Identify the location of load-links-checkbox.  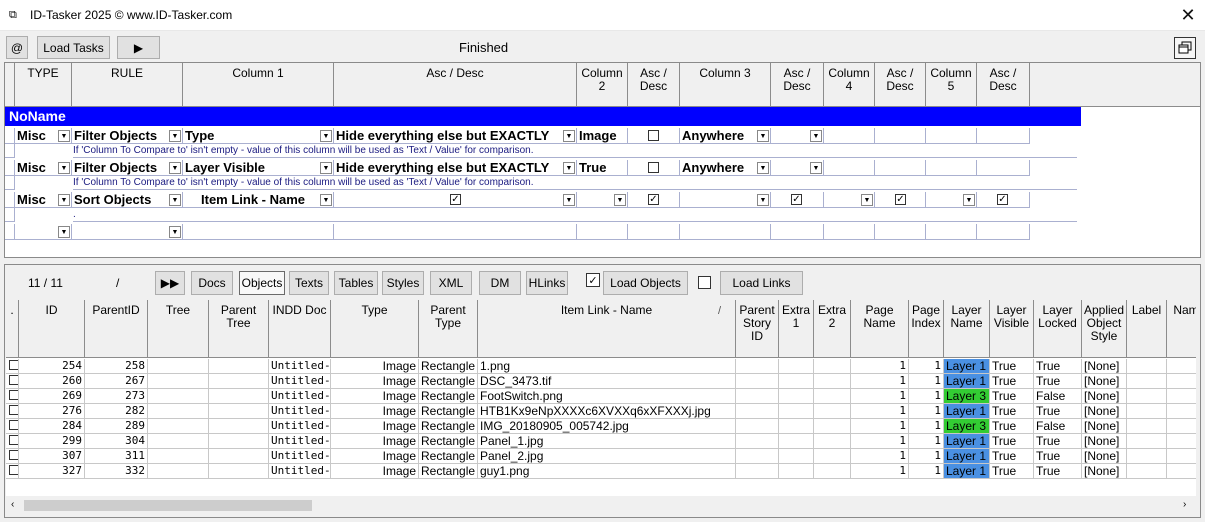
(704, 282).